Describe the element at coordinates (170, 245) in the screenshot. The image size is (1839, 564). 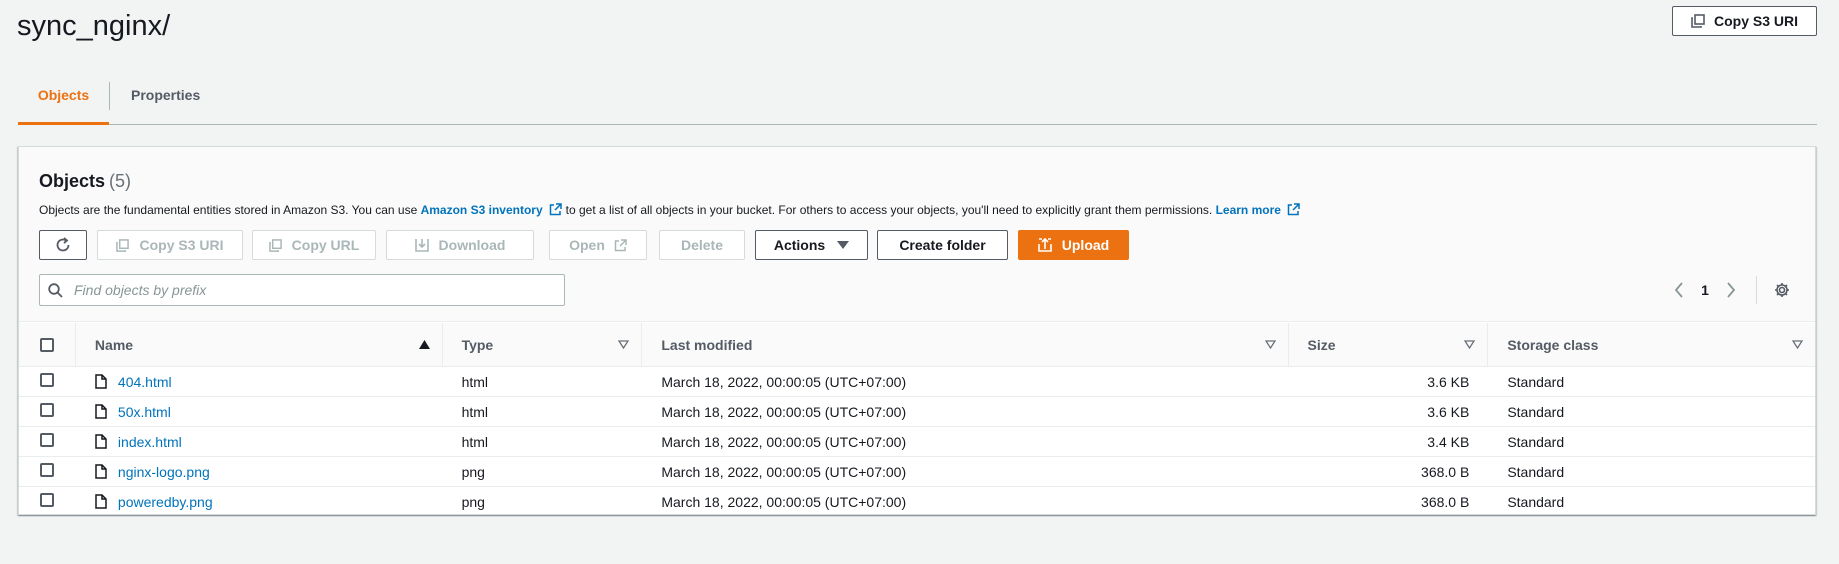
I see `copy-s3-uri-button: Copy S3 URI` at that location.